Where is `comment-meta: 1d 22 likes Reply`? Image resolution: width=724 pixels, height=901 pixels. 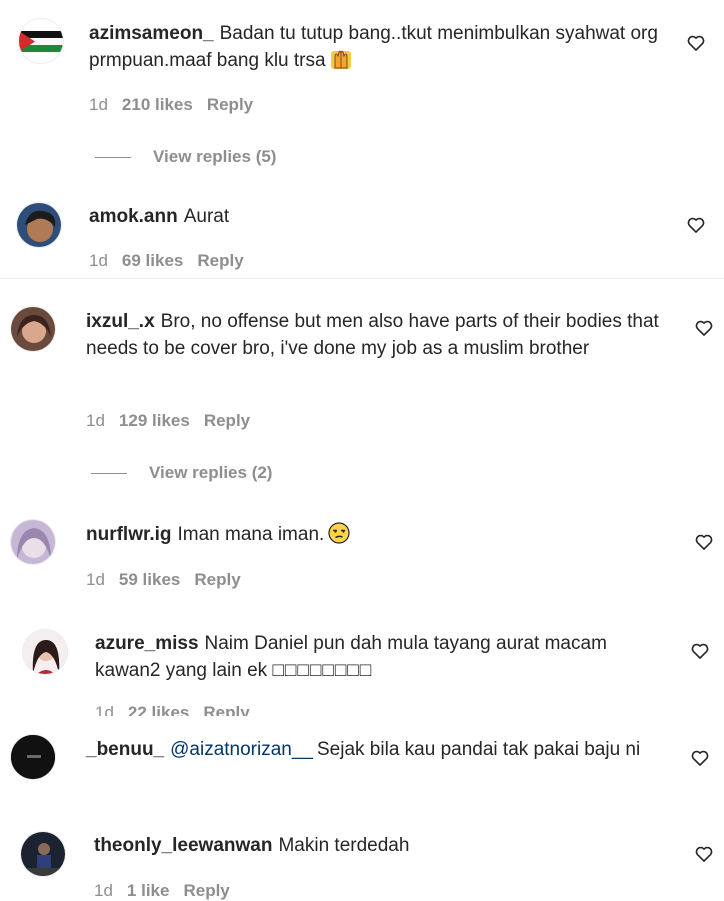 comment-meta: 1d 22 likes Reply is located at coordinates (179, 709).